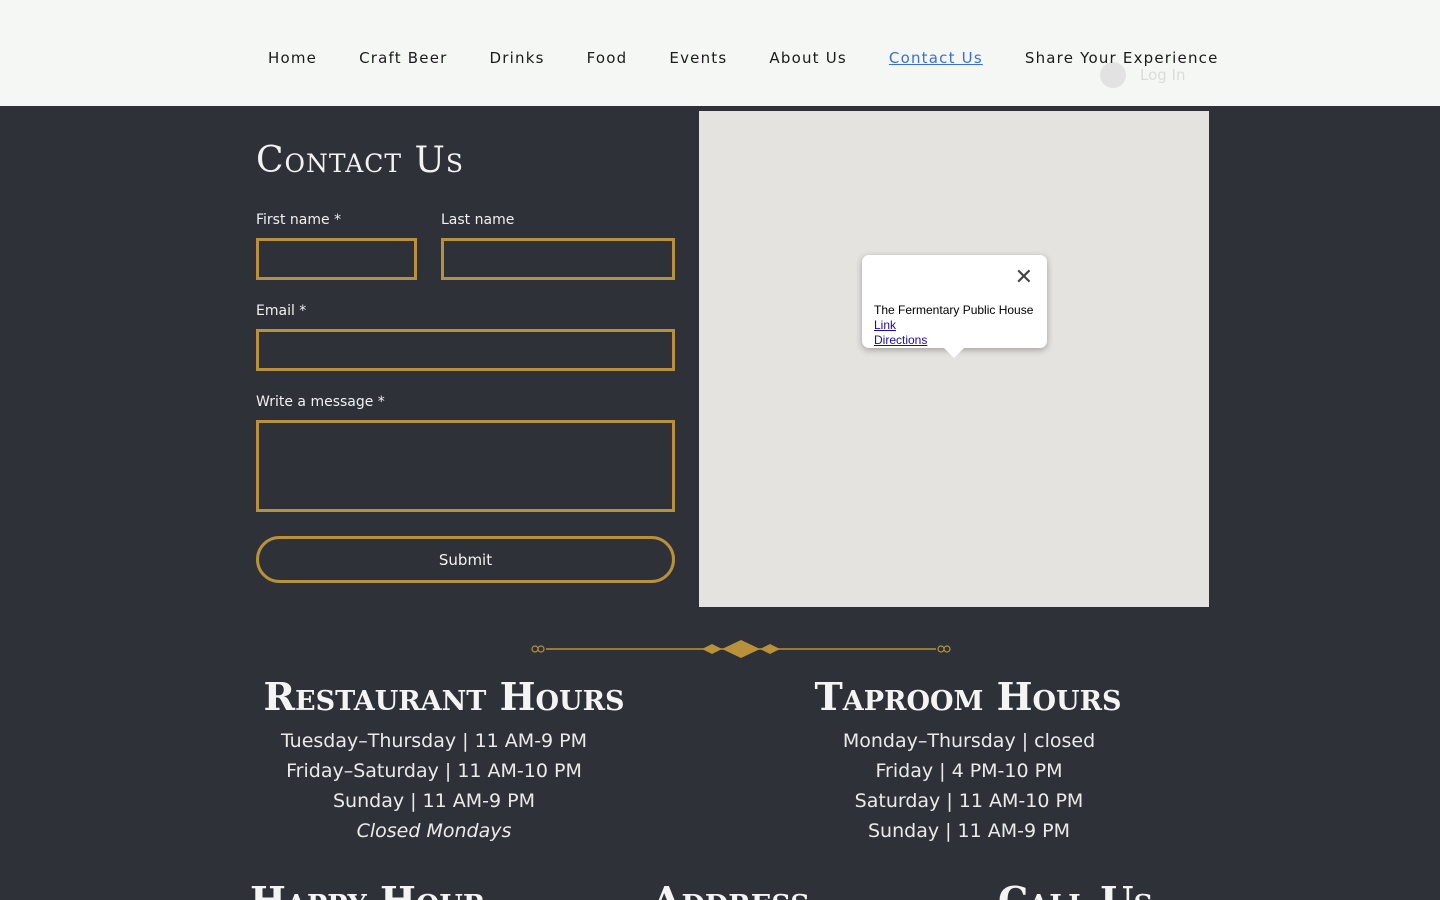 The image size is (1440, 900). I want to click on first-name-field, so click(336, 259).